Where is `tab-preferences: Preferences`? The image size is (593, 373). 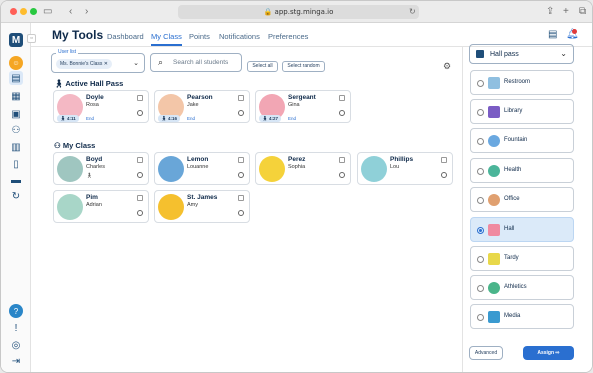
tab-preferences: Preferences is located at coordinates (288, 36).